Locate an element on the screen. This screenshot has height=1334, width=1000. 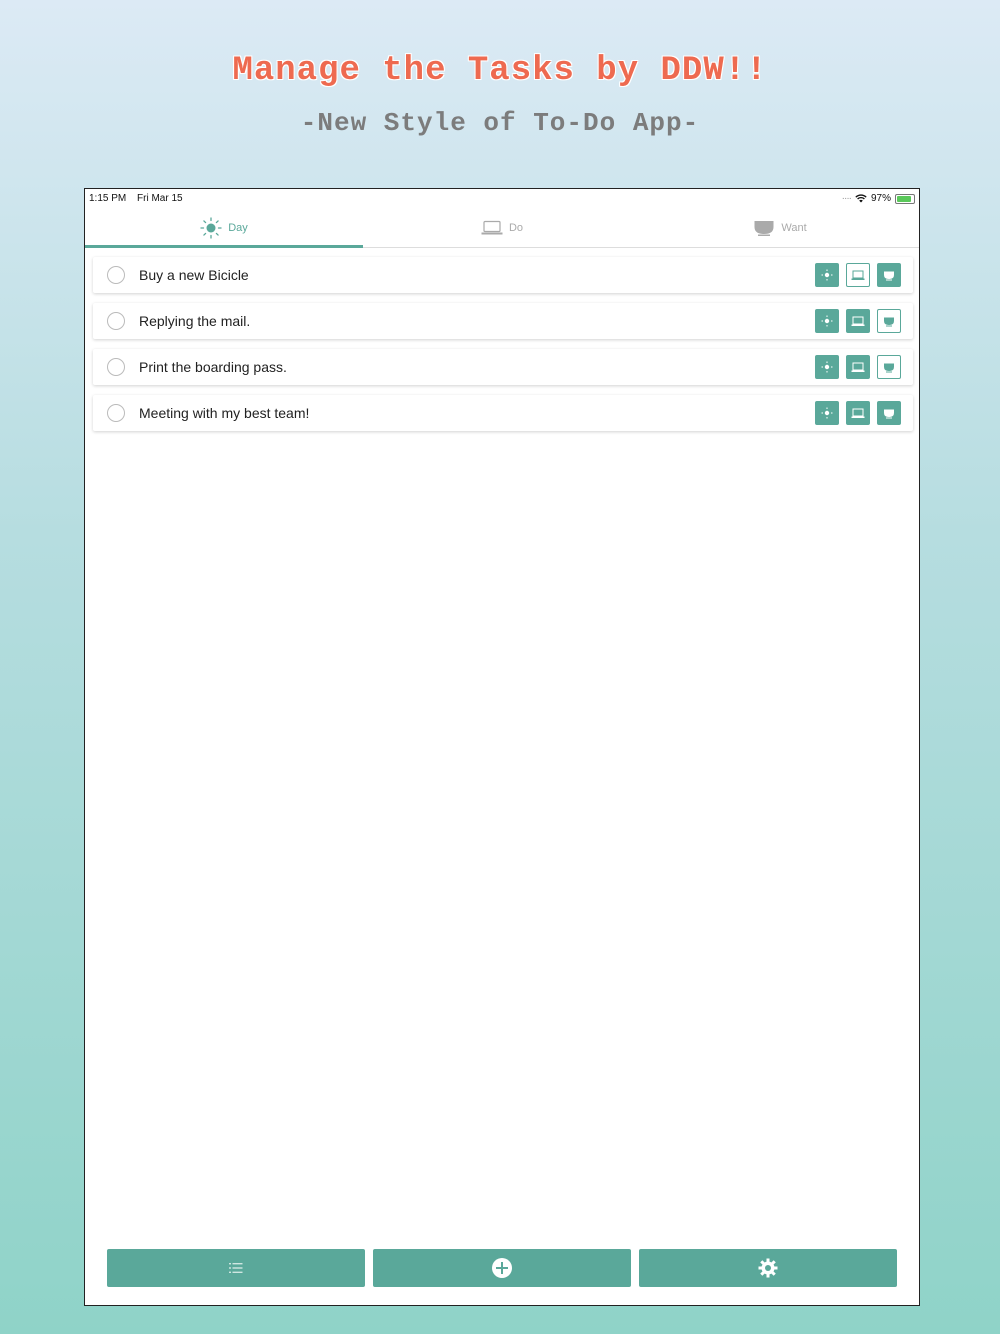
gear-icon is located at coordinates (768, 1268).